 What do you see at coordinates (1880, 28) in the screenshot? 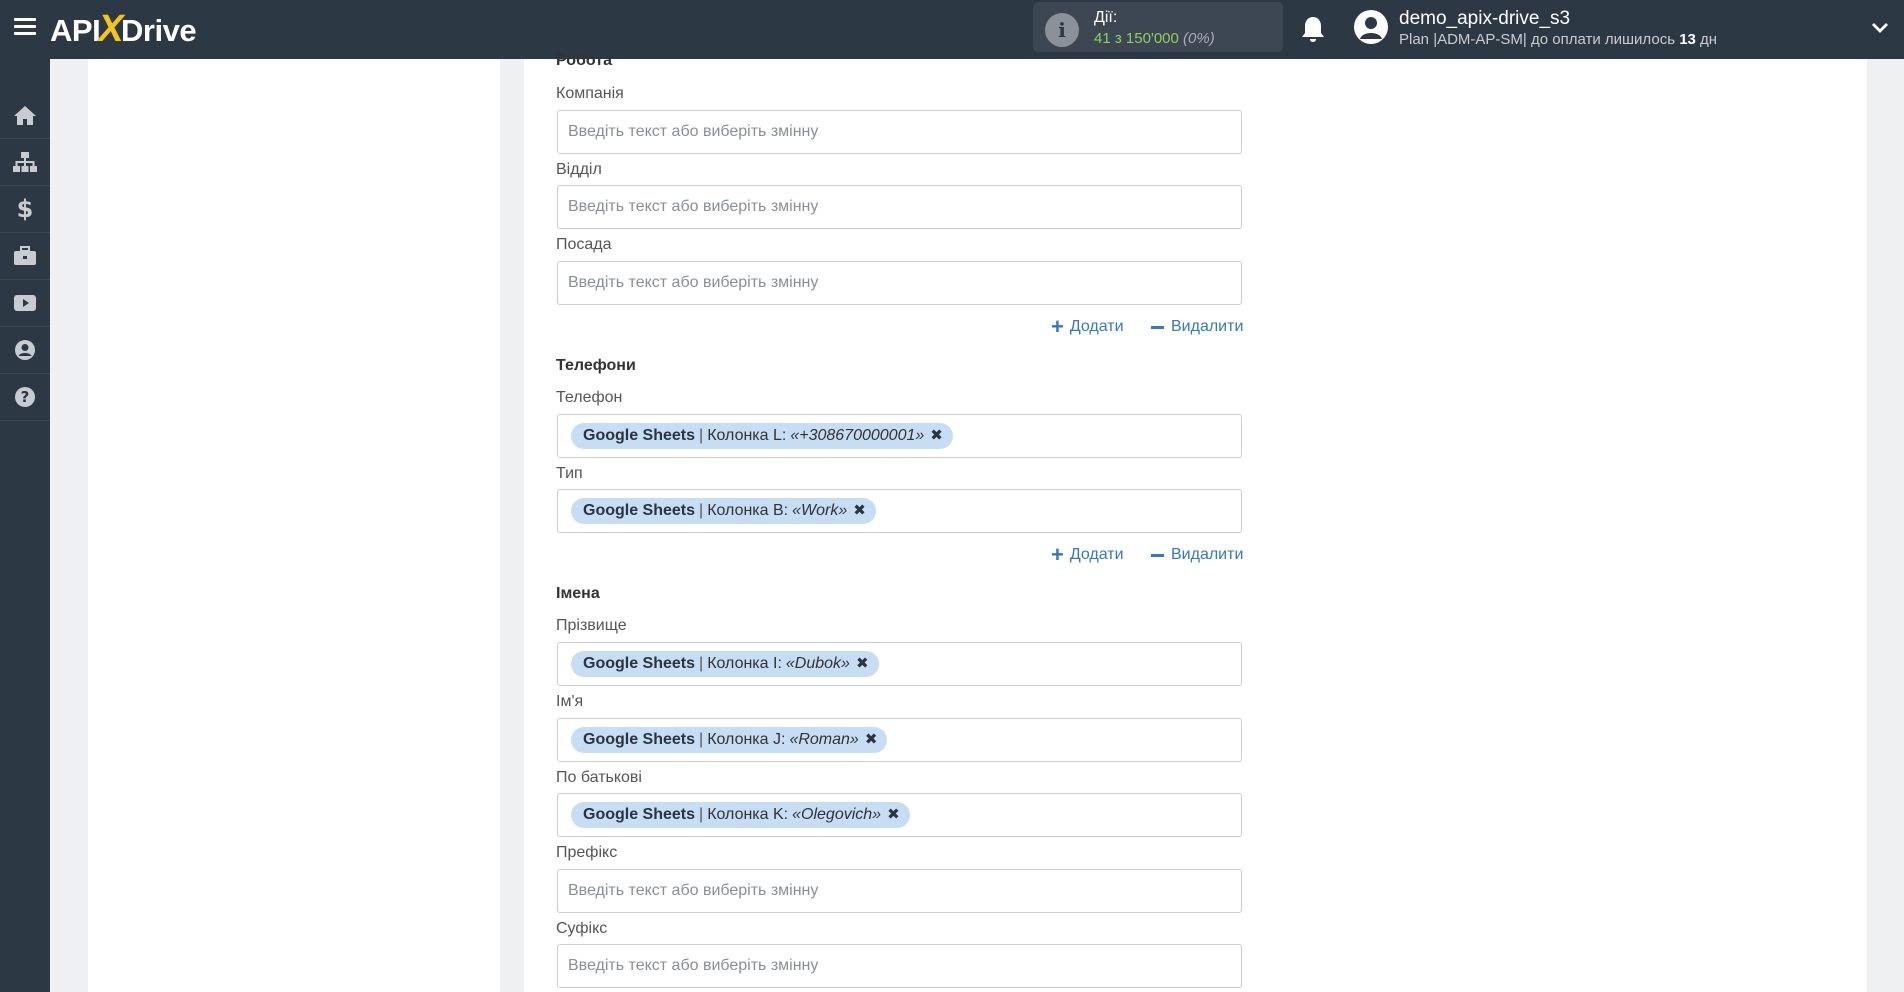
I see `chevron-down-icon` at bounding box center [1880, 28].